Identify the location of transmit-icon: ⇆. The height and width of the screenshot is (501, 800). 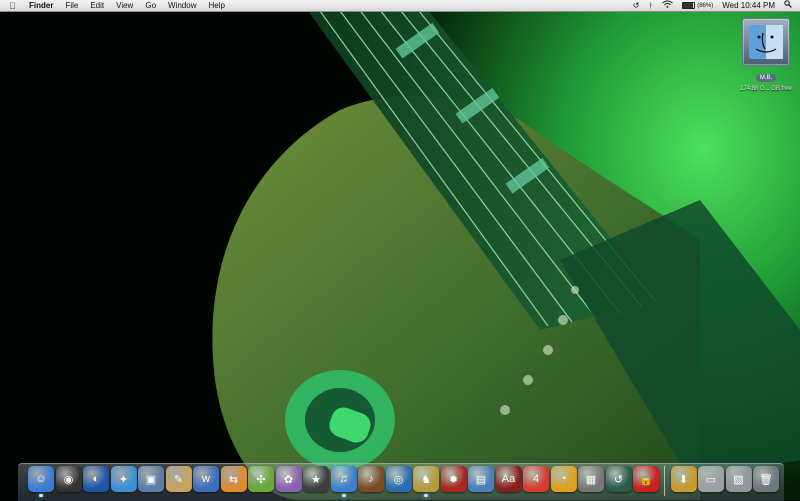
(233, 479).